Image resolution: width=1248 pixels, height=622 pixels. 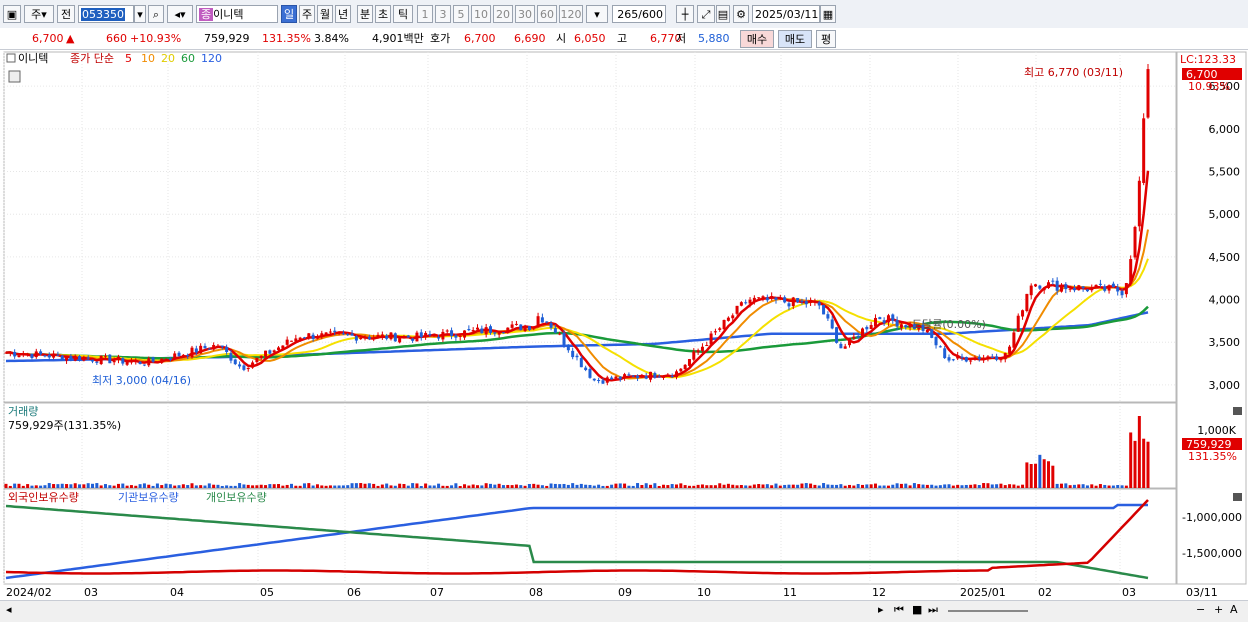 I want to click on buy-button: 매수, so click(x=757, y=39).